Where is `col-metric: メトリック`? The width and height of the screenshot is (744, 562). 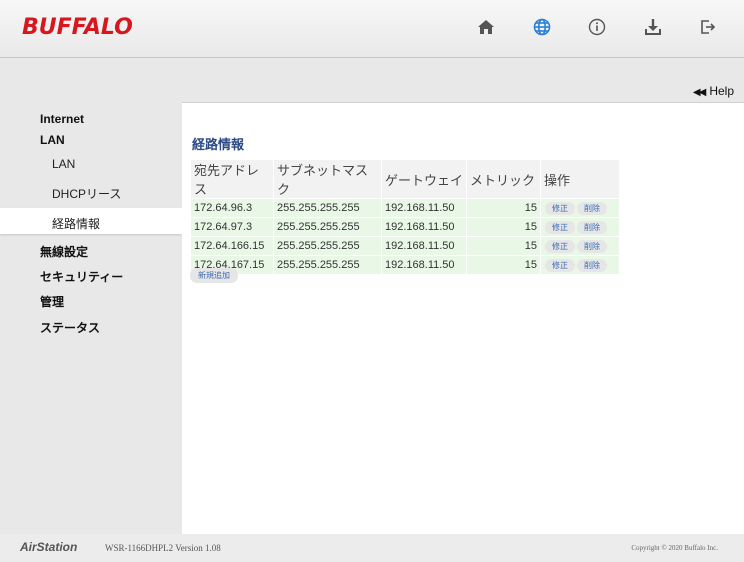 col-metric: メトリック is located at coordinates (503, 179).